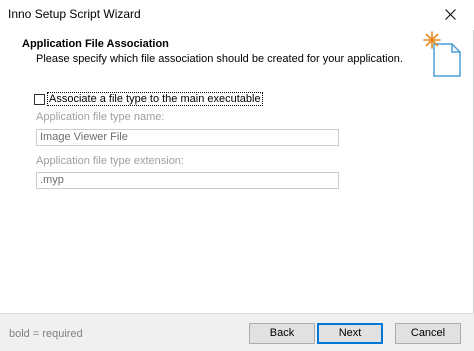 The image size is (474, 351). What do you see at coordinates (95, 44) in the screenshot?
I see `page-title: Application File Association` at bounding box center [95, 44].